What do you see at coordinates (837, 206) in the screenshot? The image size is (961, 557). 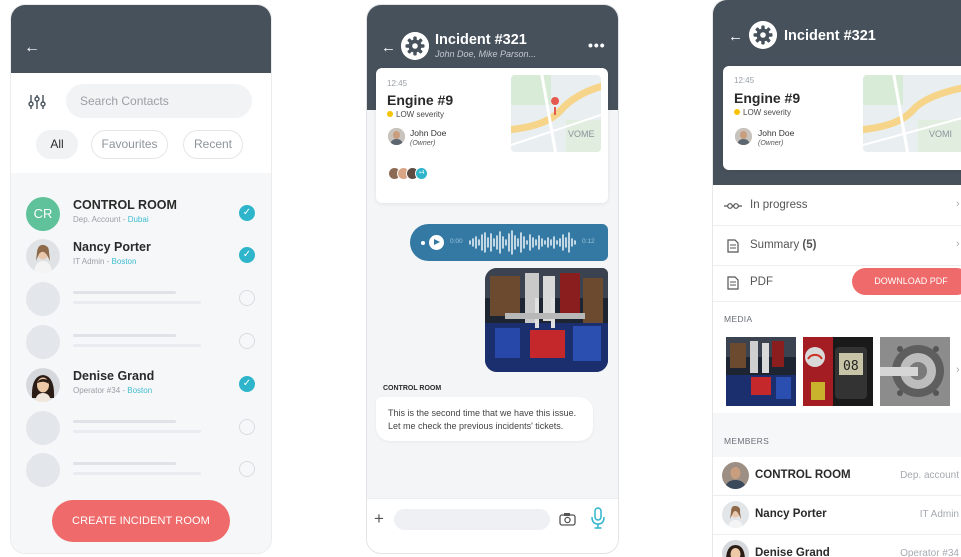 I see `status-row: In progress ›` at bounding box center [837, 206].